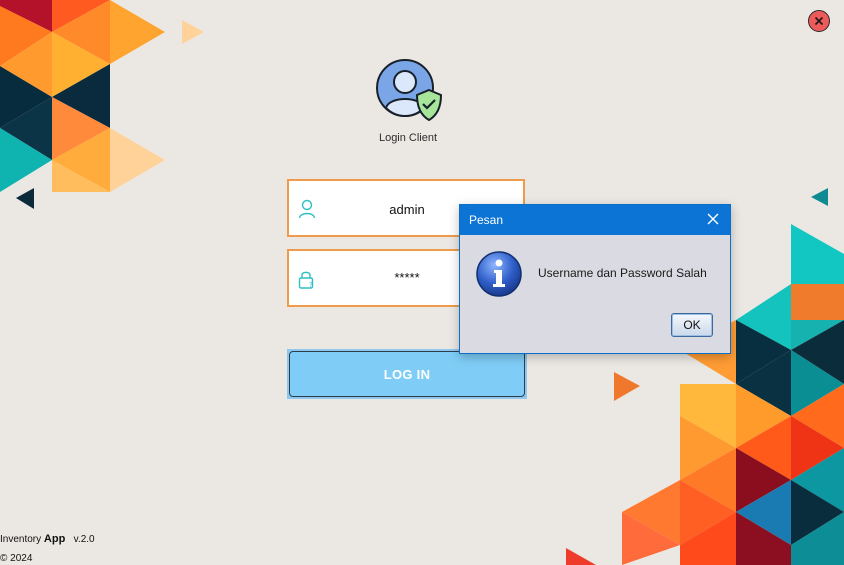  What do you see at coordinates (409, 90) in the screenshot?
I see `user-shield-icon` at bounding box center [409, 90].